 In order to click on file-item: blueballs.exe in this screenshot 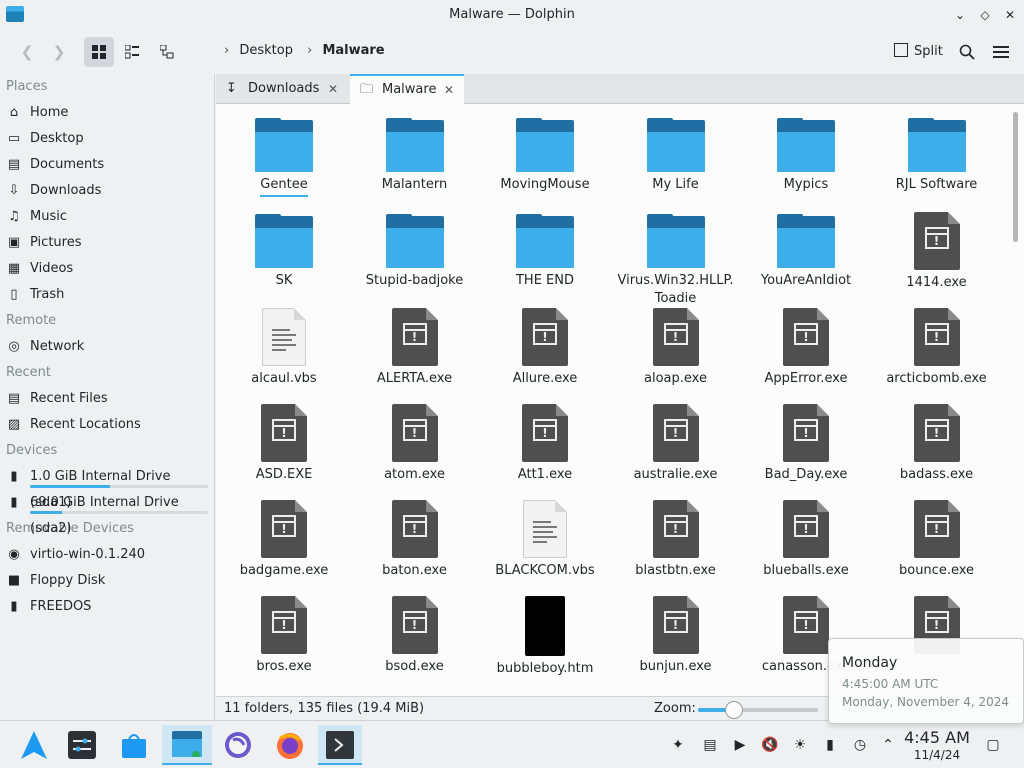, I will do `click(806, 540)`.